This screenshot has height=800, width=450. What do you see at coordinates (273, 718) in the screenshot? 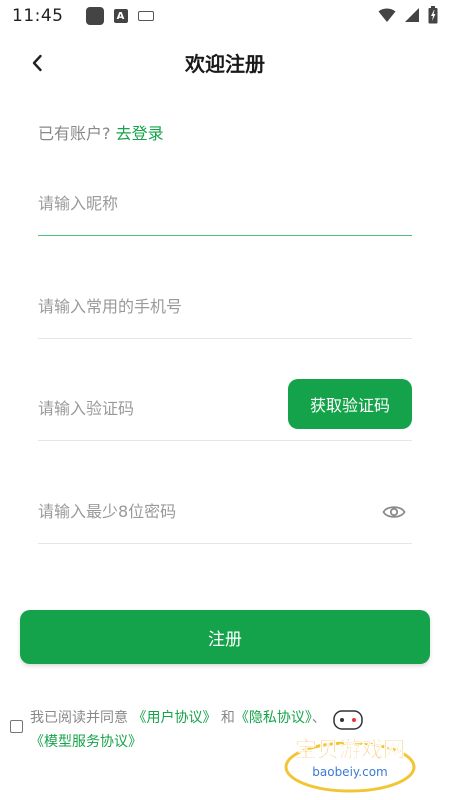
I see `privacy-agreement-link: 《隐私协议》` at bounding box center [273, 718].